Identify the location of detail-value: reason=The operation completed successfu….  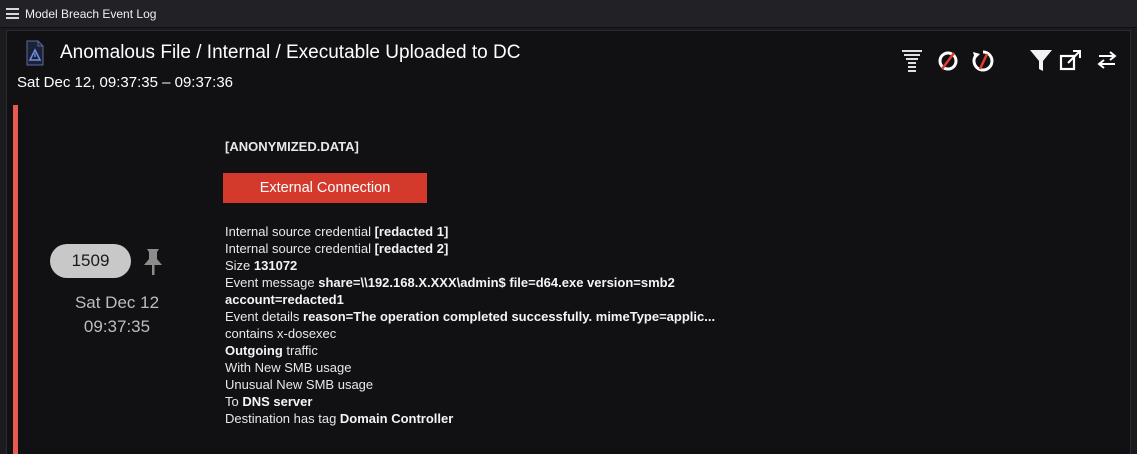
(509, 316).